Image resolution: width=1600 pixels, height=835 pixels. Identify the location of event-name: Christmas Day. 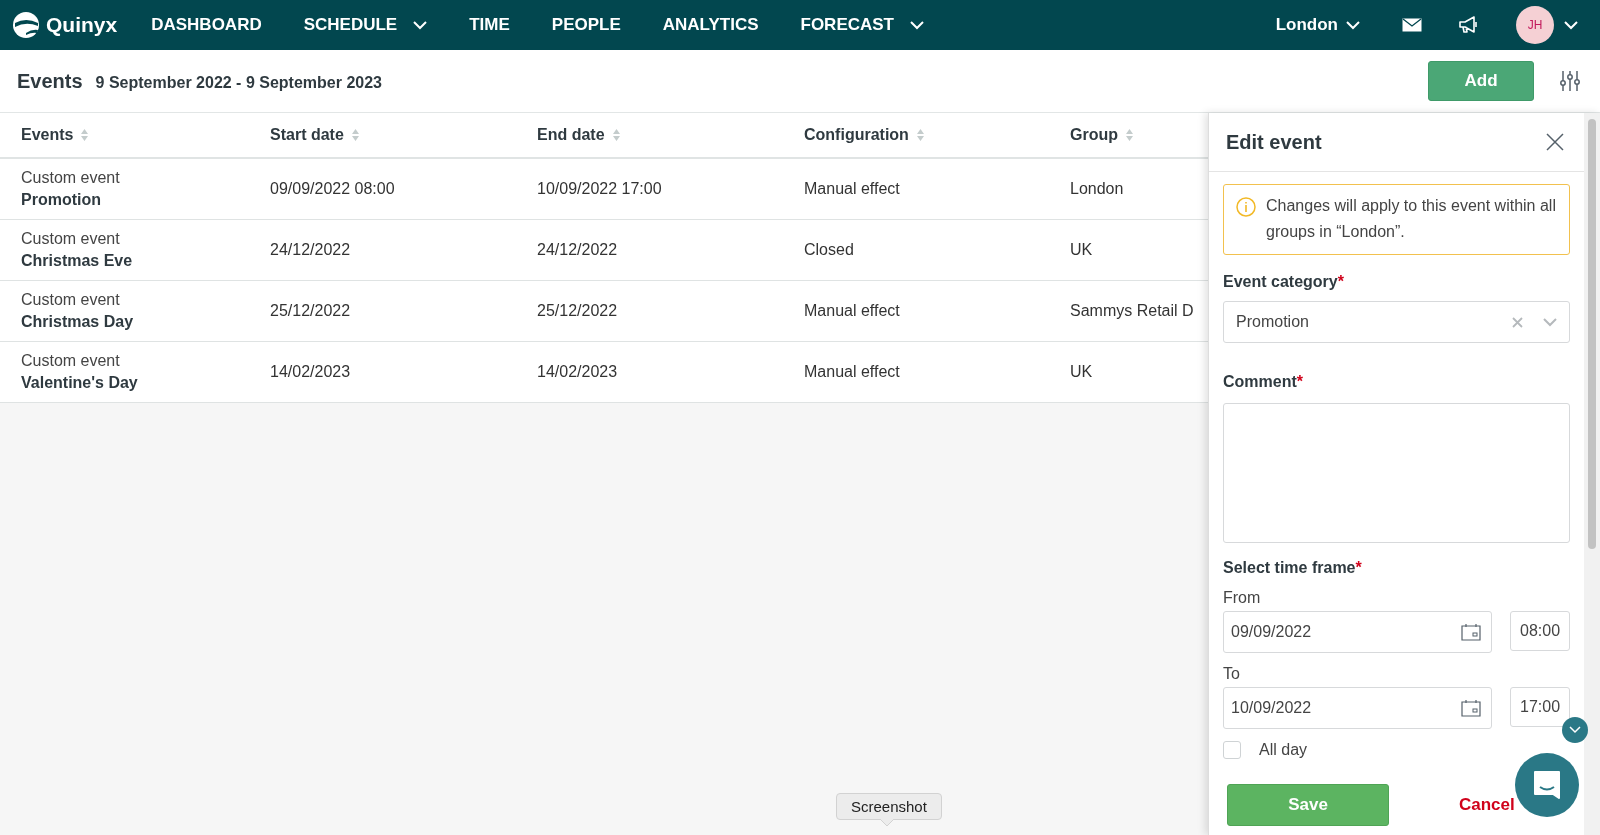
(78, 322).